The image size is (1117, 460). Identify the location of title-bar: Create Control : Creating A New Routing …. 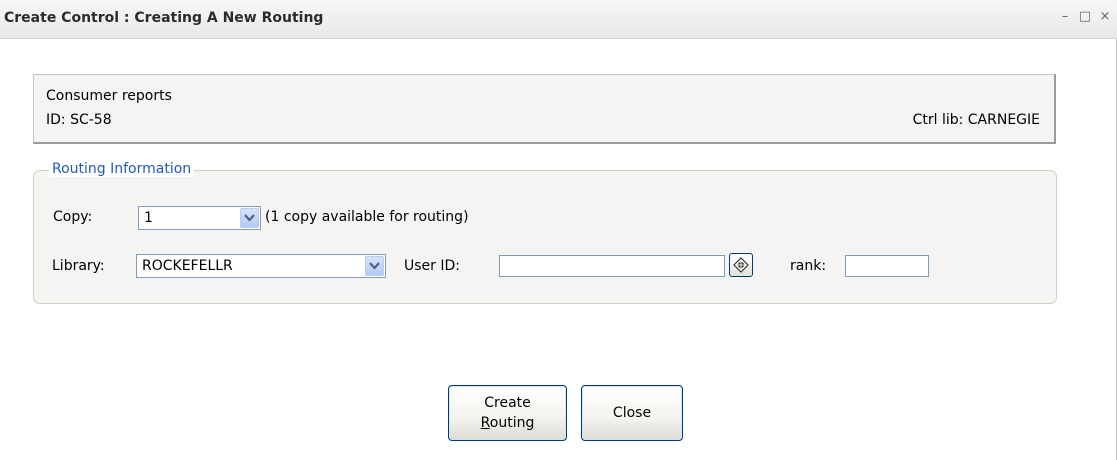
(558, 19).